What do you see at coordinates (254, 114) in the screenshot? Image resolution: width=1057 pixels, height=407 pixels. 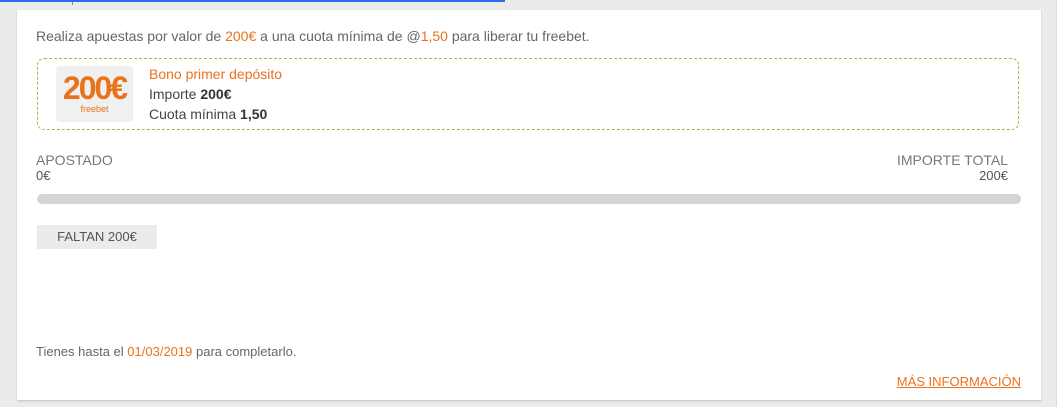 I see `bonus-odds-value: 1,50` at bounding box center [254, 114].